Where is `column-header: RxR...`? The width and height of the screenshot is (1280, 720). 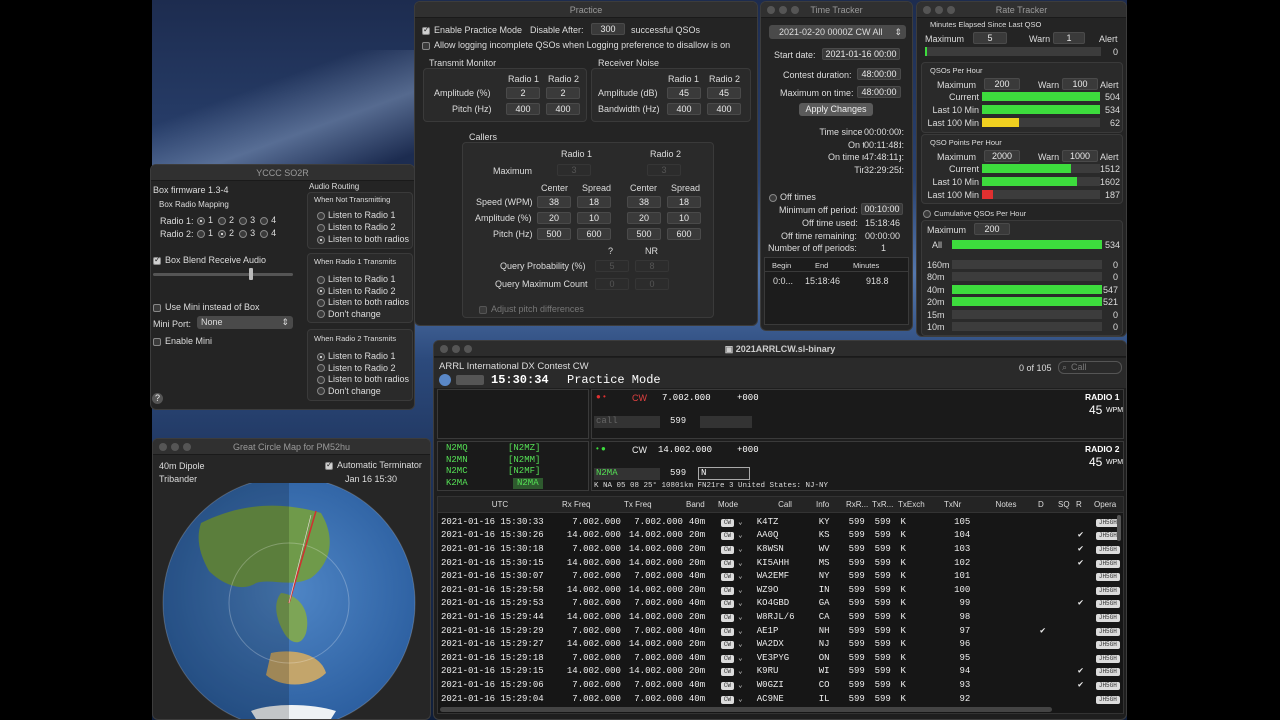 column-header: RxR... is located at coordinates (859, 504).